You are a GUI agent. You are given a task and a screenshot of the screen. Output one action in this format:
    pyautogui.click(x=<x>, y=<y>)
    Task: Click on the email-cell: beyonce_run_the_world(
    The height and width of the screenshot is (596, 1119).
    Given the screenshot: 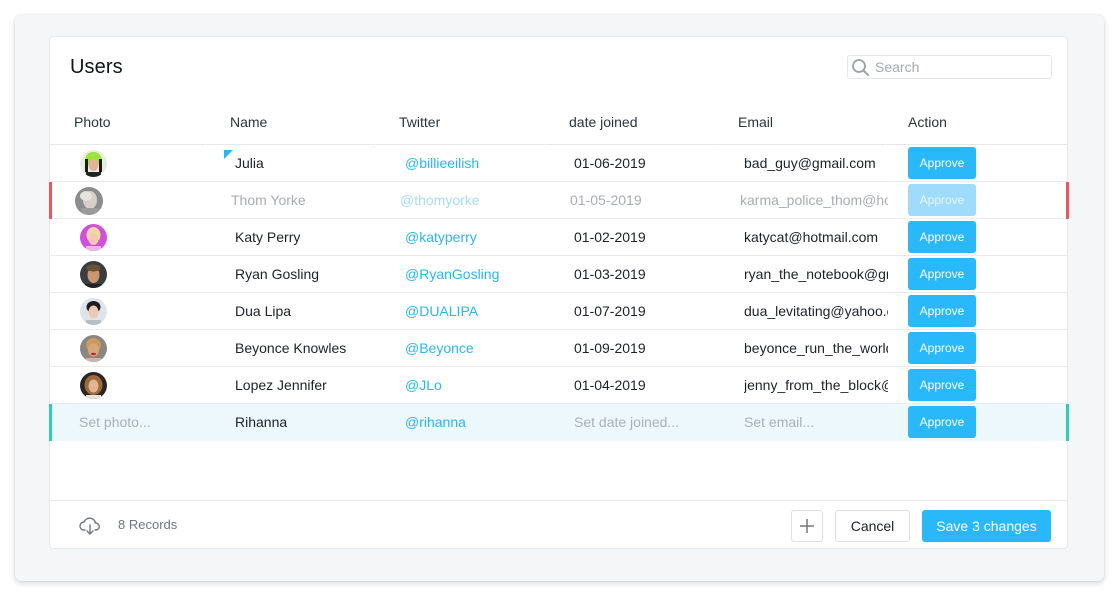 What is the action you would take?
    pyautogui.click(x=816, y=348)
    